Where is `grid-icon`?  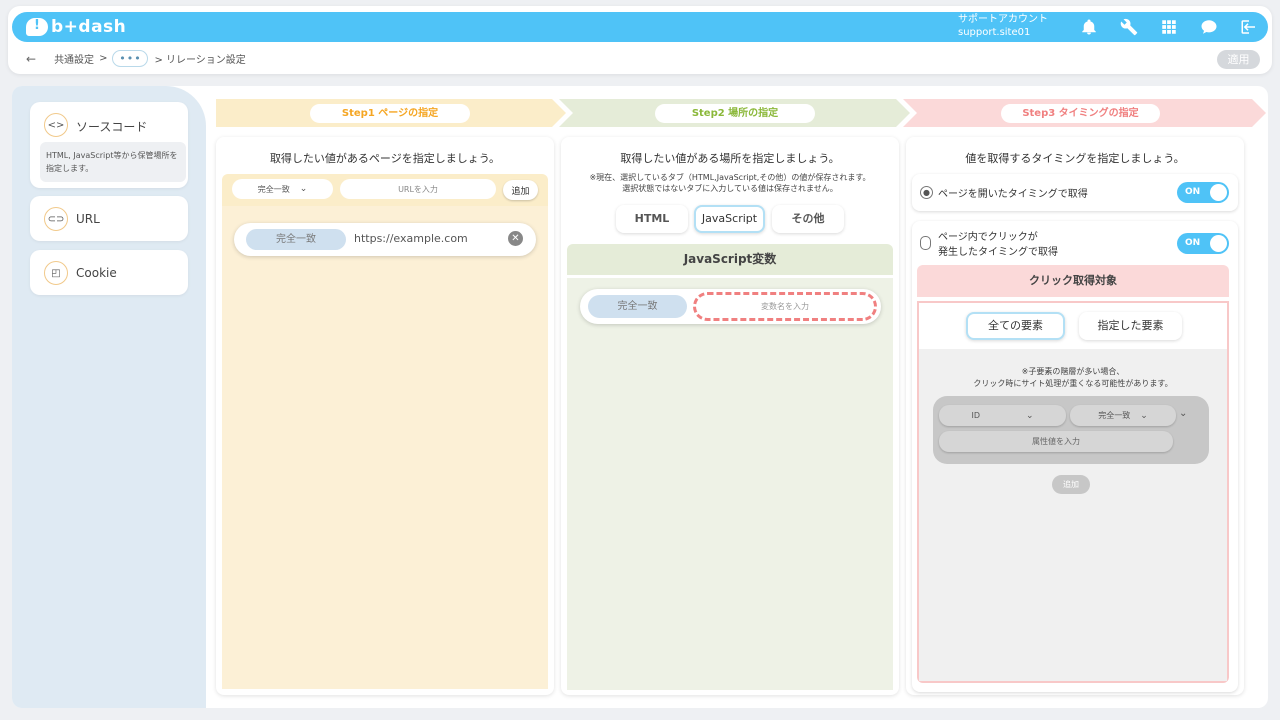 grid-icon is located at coordinates (1169, 27).